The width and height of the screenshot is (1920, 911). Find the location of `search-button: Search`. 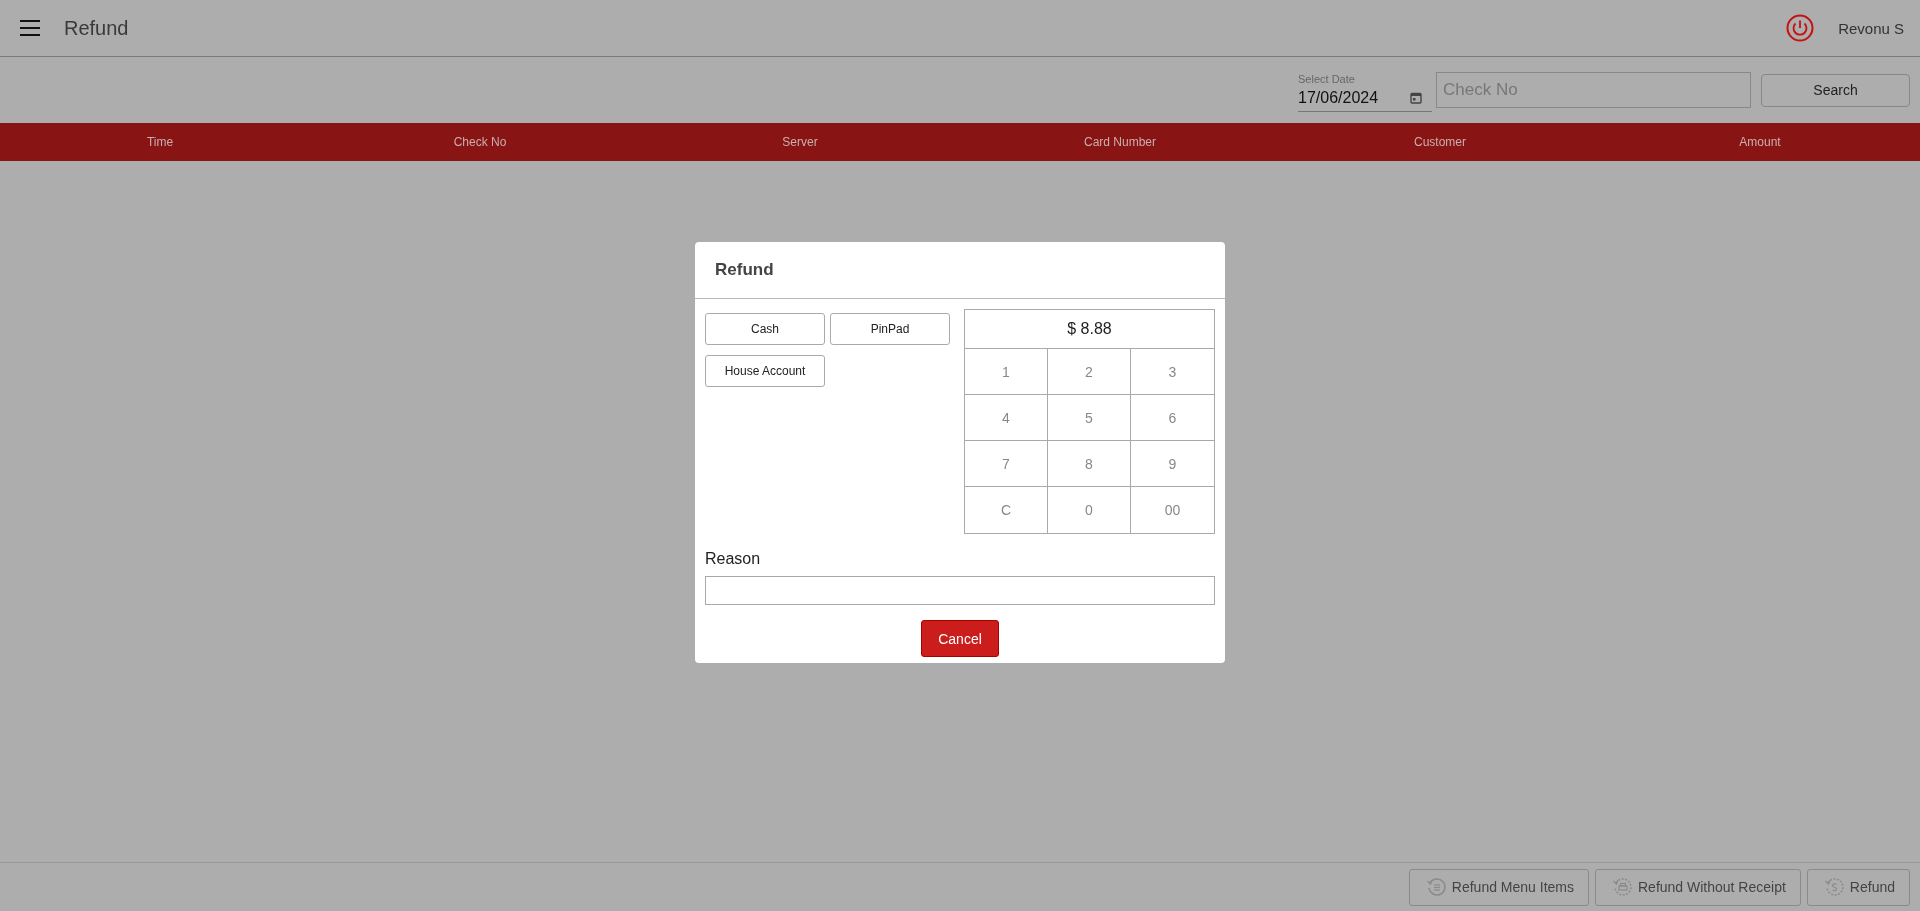

search-button: Search is located at coordinates (1835, 90).